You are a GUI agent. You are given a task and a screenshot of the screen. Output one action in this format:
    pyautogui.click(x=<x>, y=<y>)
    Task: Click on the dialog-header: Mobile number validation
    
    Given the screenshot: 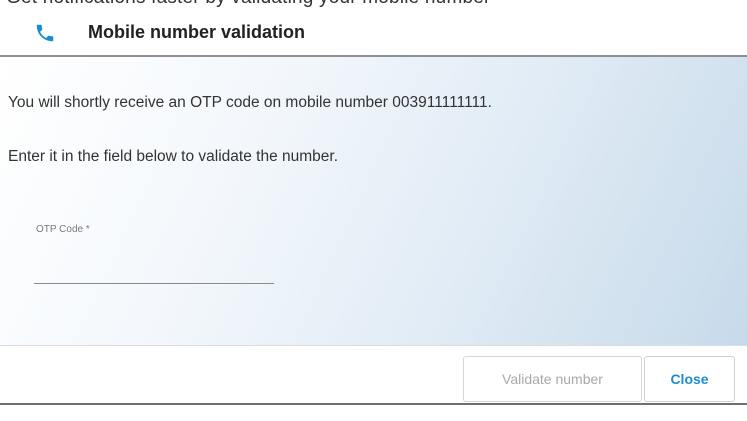 What is the action you would take?
    pyautogui.click(x=373, y=33)
    